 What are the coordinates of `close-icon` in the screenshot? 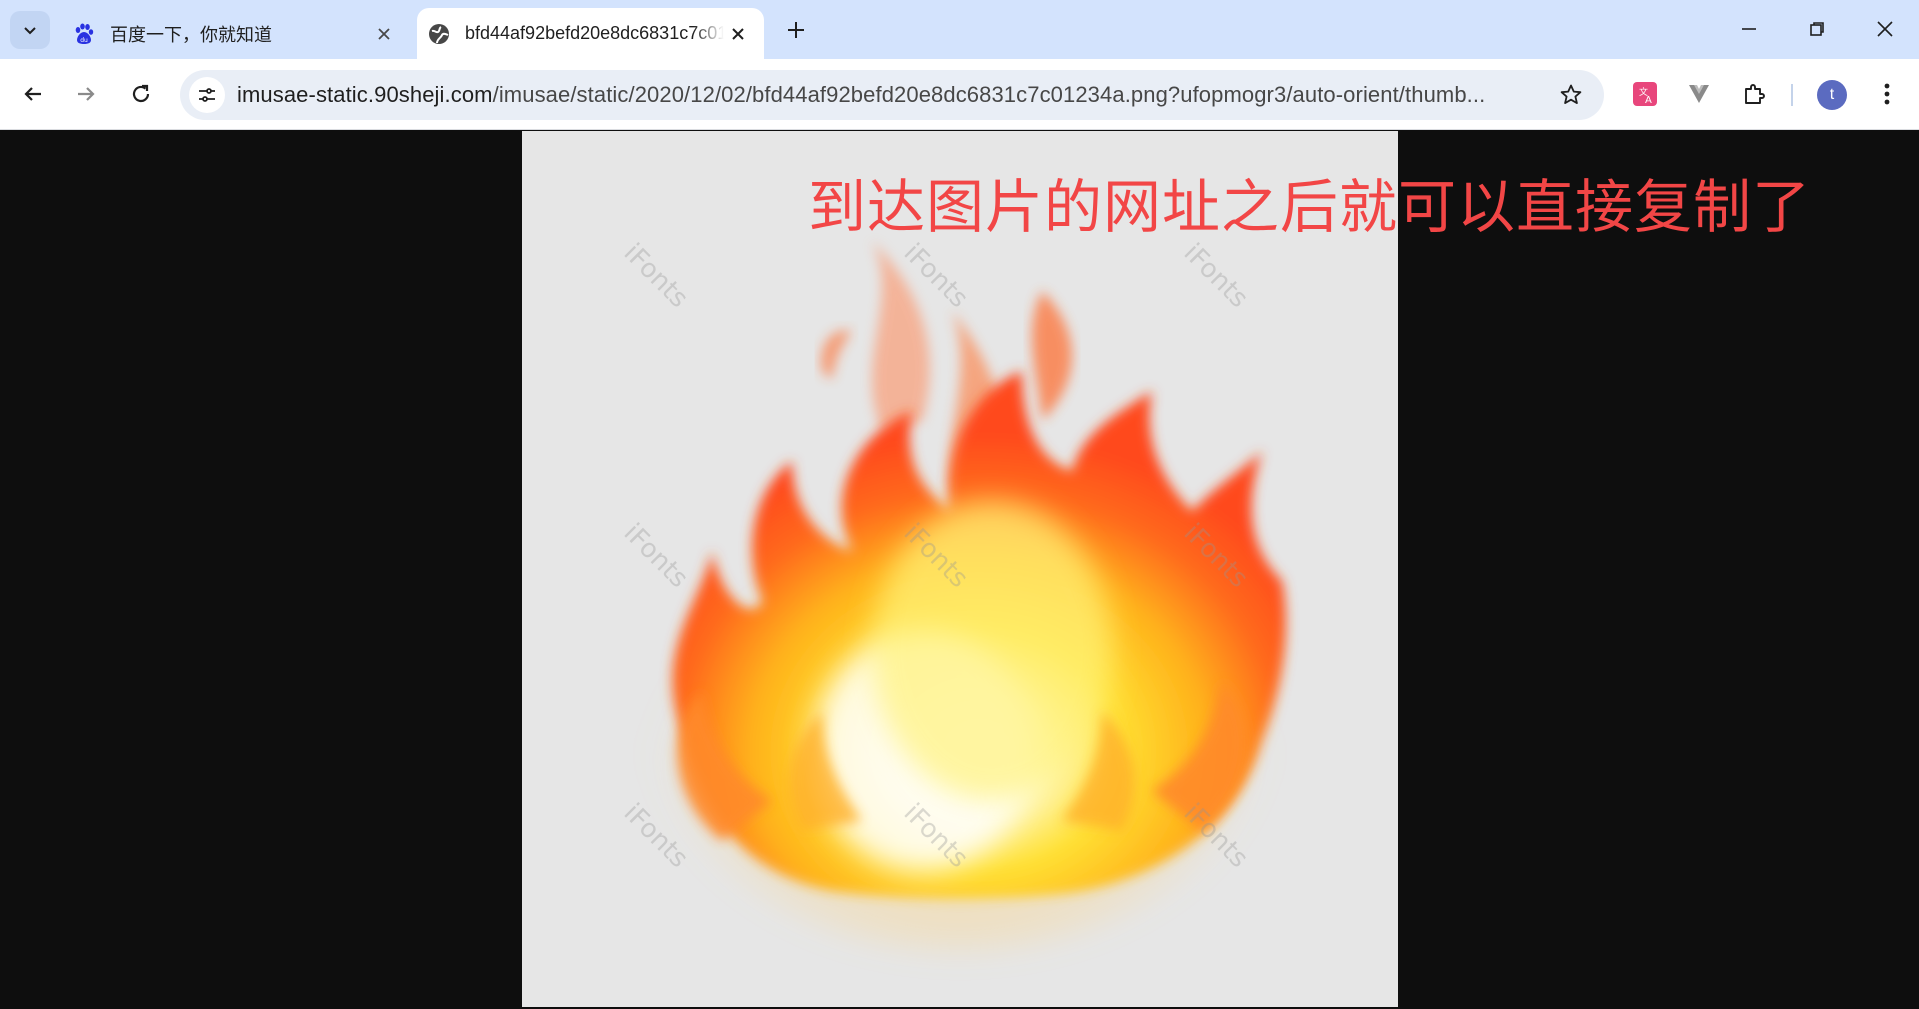 It's located at (1885, 29).